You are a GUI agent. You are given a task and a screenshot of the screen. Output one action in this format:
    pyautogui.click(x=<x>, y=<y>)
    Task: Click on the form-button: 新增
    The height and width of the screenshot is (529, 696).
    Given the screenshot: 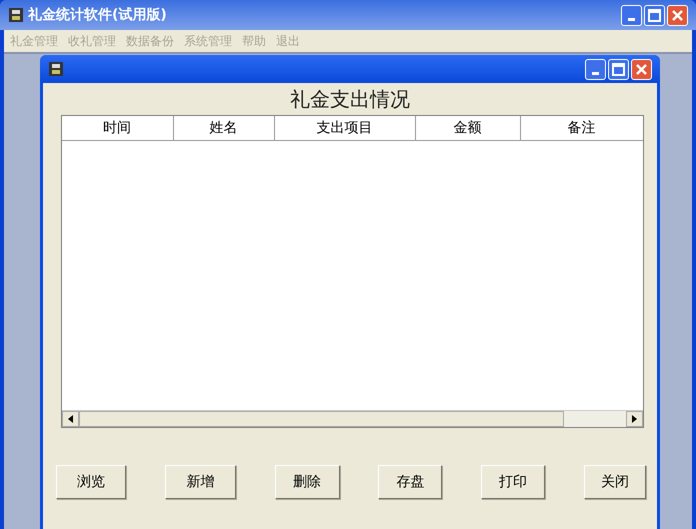 What is the action you would take?
    pyautogui.click(x=200, y=482)
    